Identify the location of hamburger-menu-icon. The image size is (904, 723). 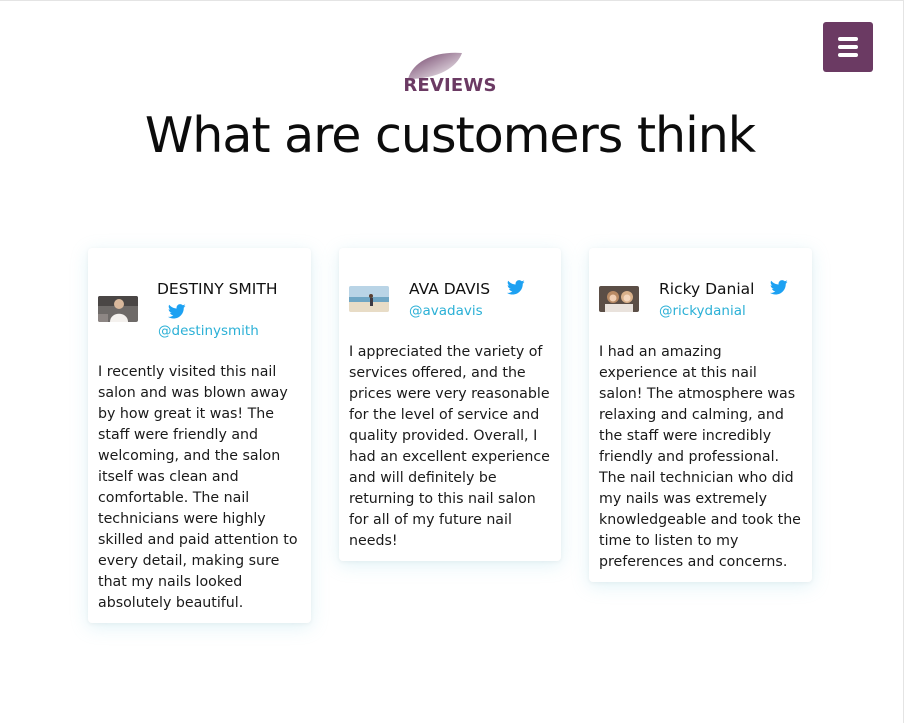
(848, 39).